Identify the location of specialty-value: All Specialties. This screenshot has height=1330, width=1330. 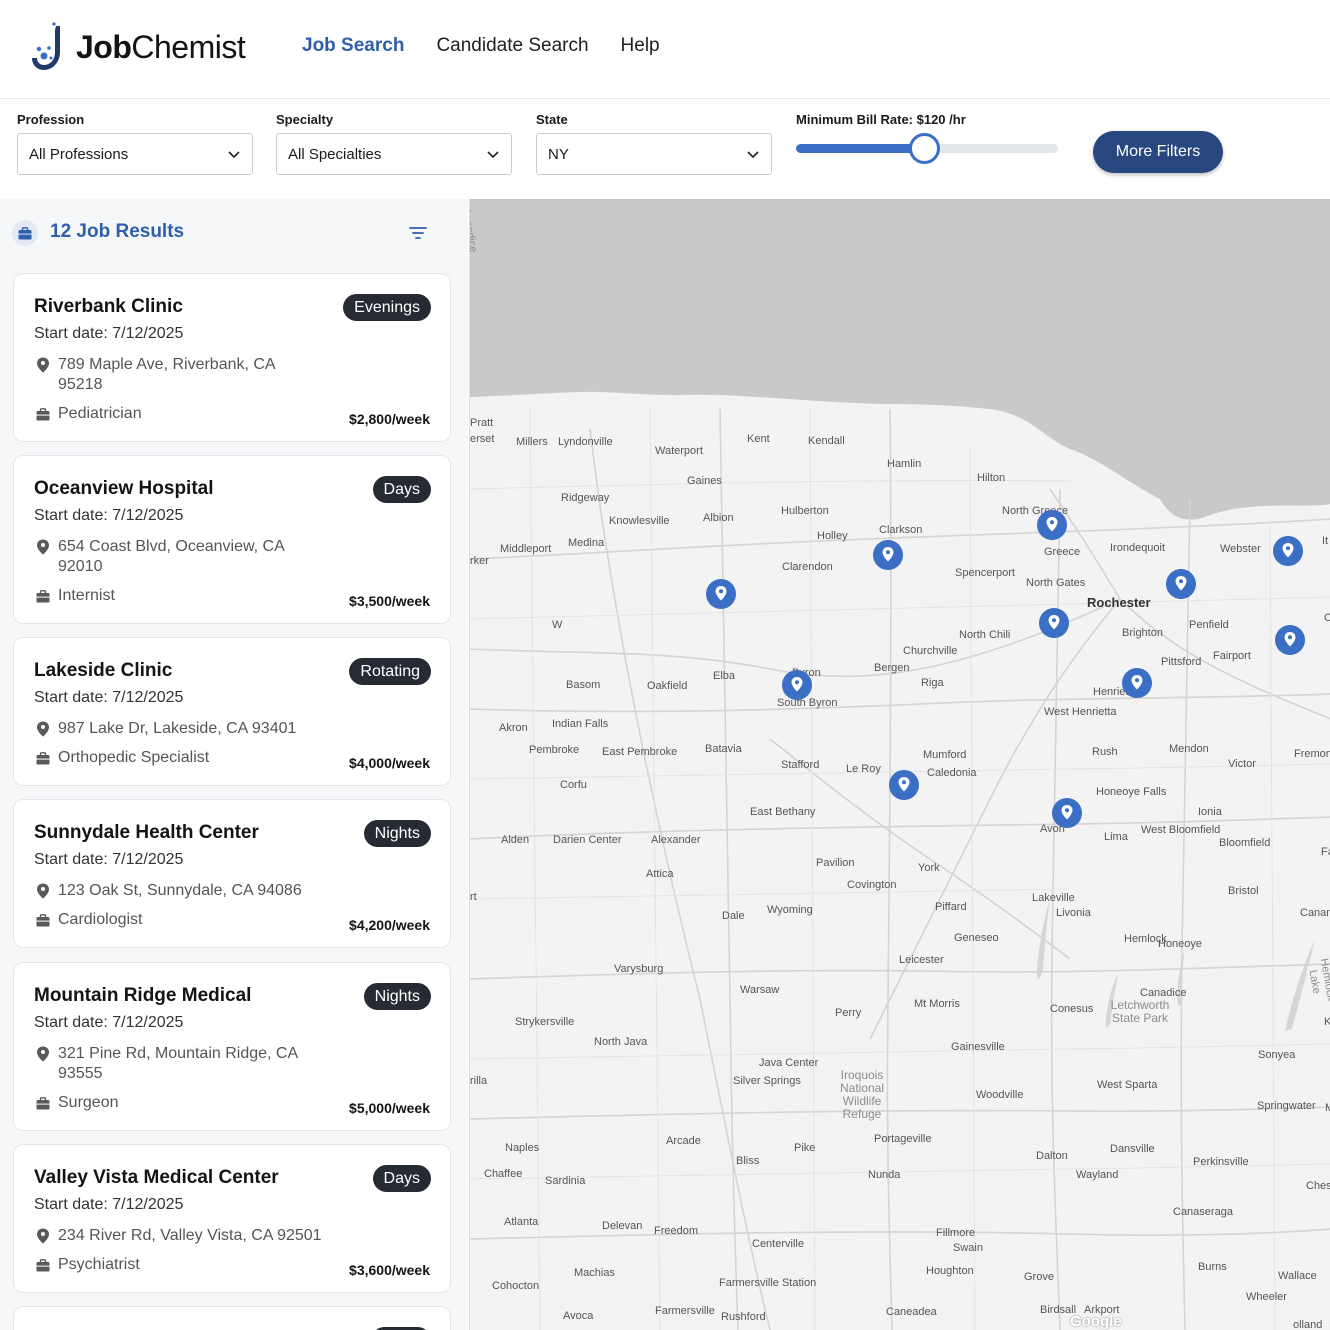
(335, 154).